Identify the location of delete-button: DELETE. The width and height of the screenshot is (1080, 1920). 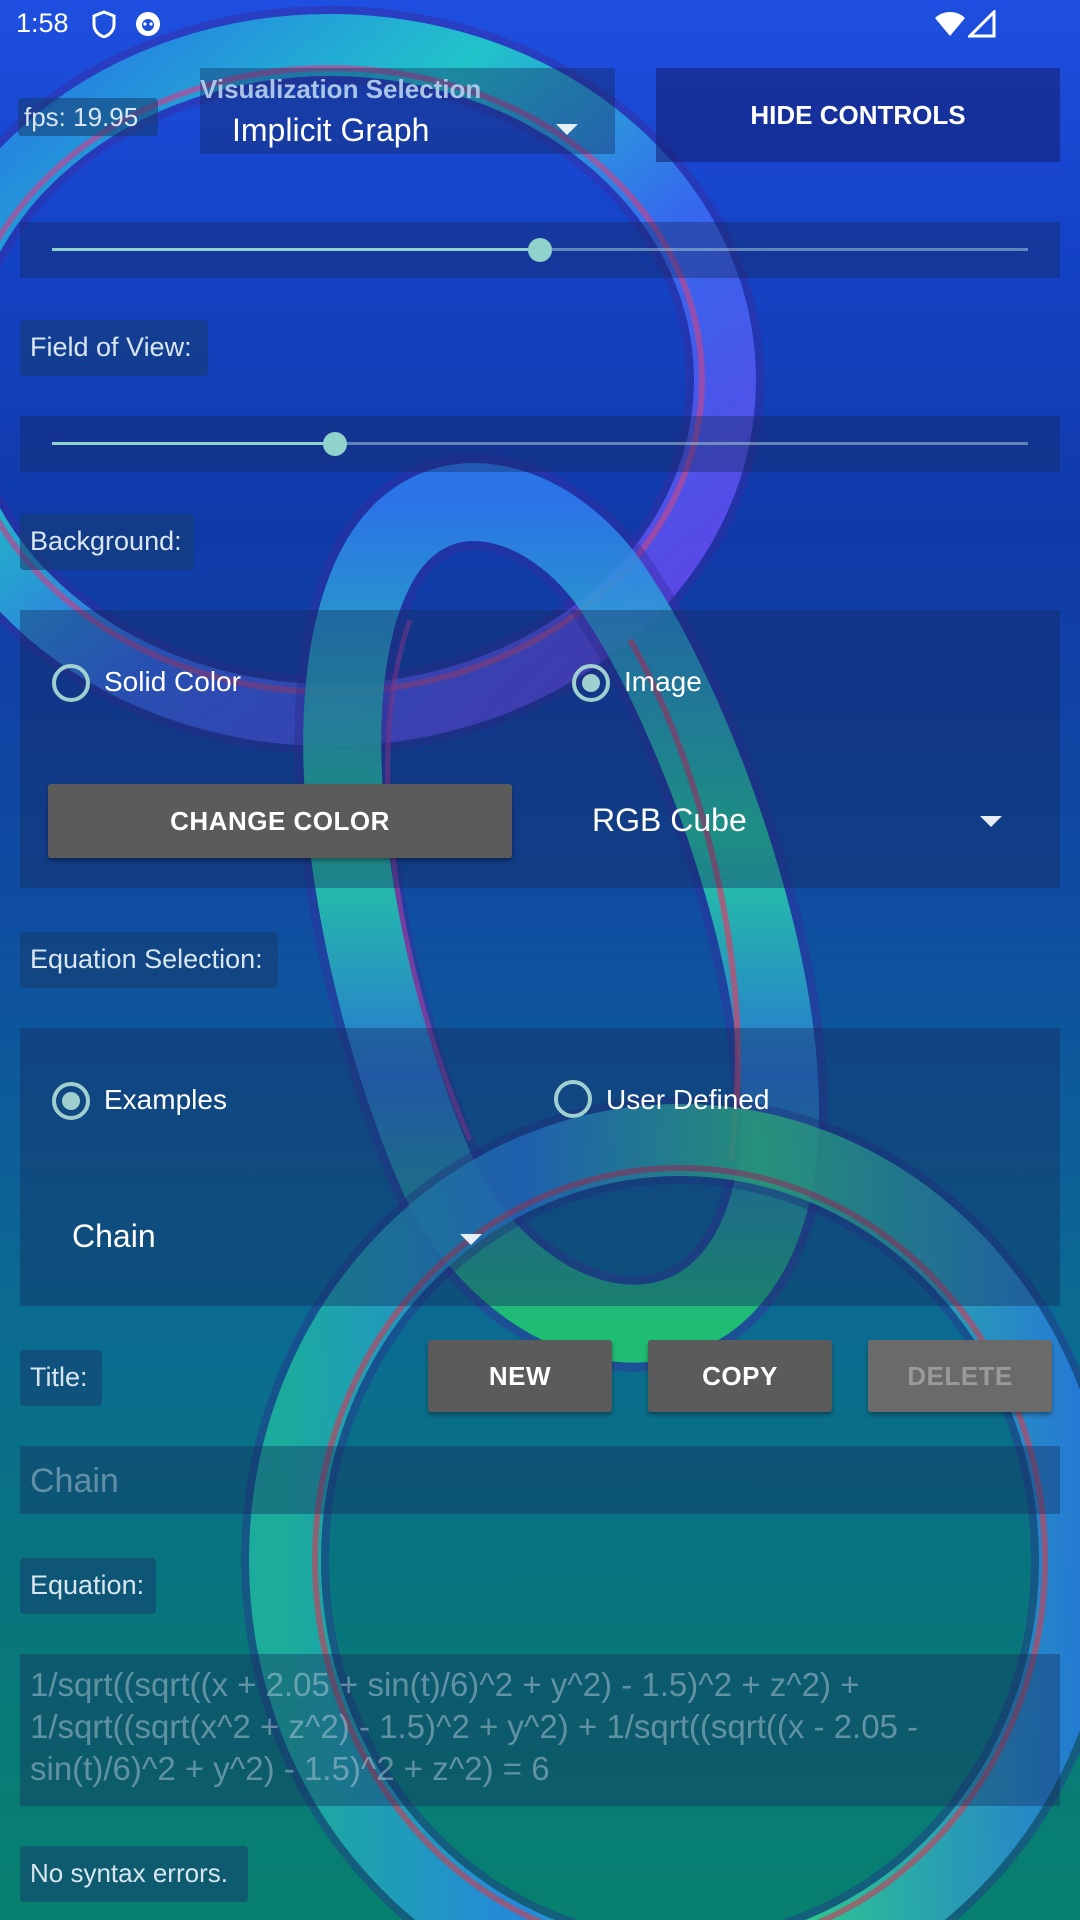
(960, 1376).